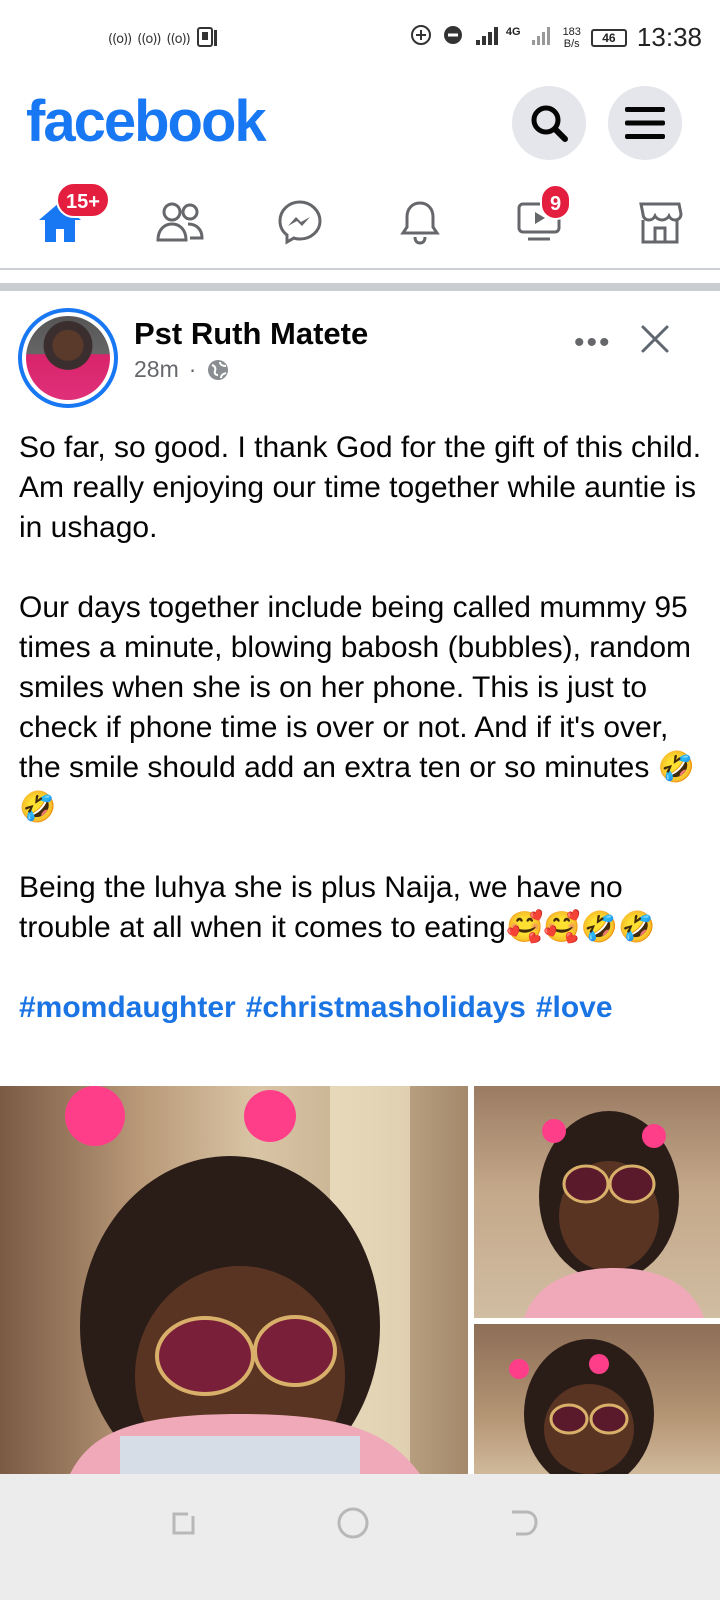 The image size is (720, 1600). I want to click on status-right: 4G 183 B/s 46 13:38, so click(556, 37).